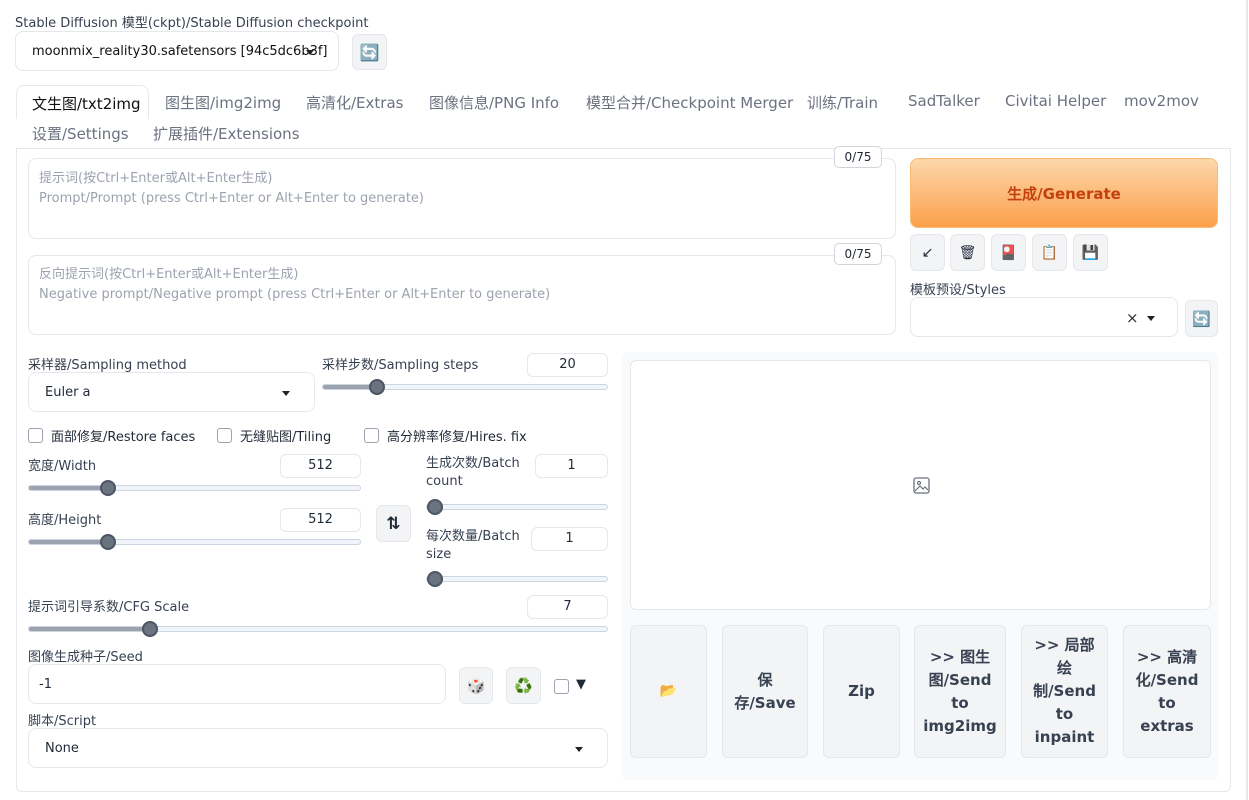  Describe the element at coordinates (1008, 252) in the screenshot. I see `extra-networks-button: 🎴` at that location.